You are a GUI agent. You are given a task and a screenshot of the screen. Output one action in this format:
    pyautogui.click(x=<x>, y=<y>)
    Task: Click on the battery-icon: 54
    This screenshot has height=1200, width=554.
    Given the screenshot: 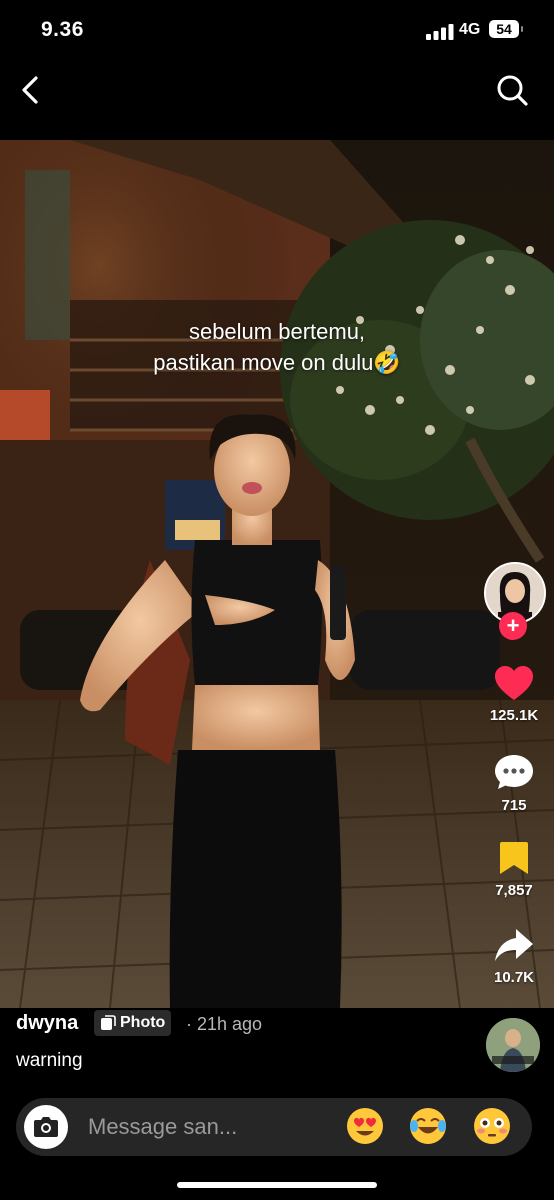 What is the action you would take?
    pyautogui.click(x=506, y=29)
    